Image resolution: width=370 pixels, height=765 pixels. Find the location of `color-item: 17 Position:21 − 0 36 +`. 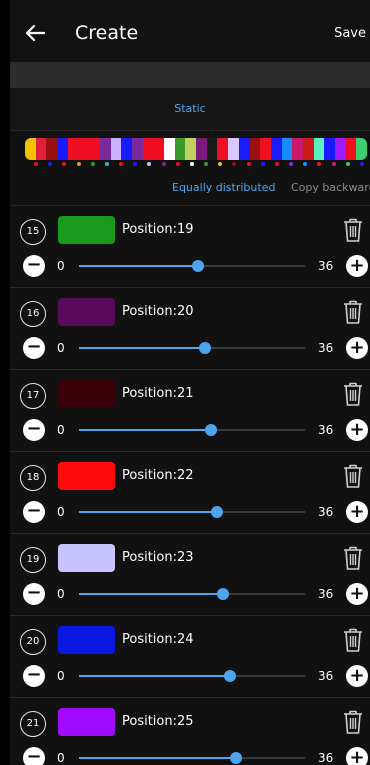

color-item: 17 Position:21 − 0 36 + is located at coordinates (190, 411).